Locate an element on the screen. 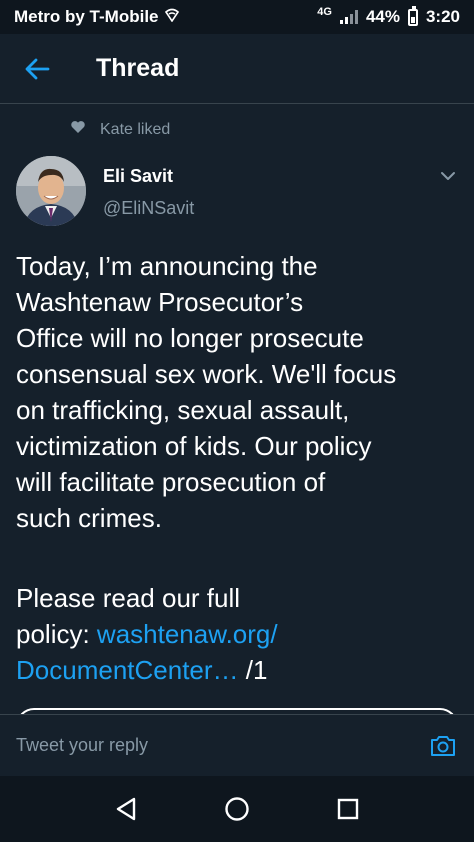 Image resolution: width=474 pixels, height=842 pixels. social-context: Kate liked is located at coordinates (120, 129).